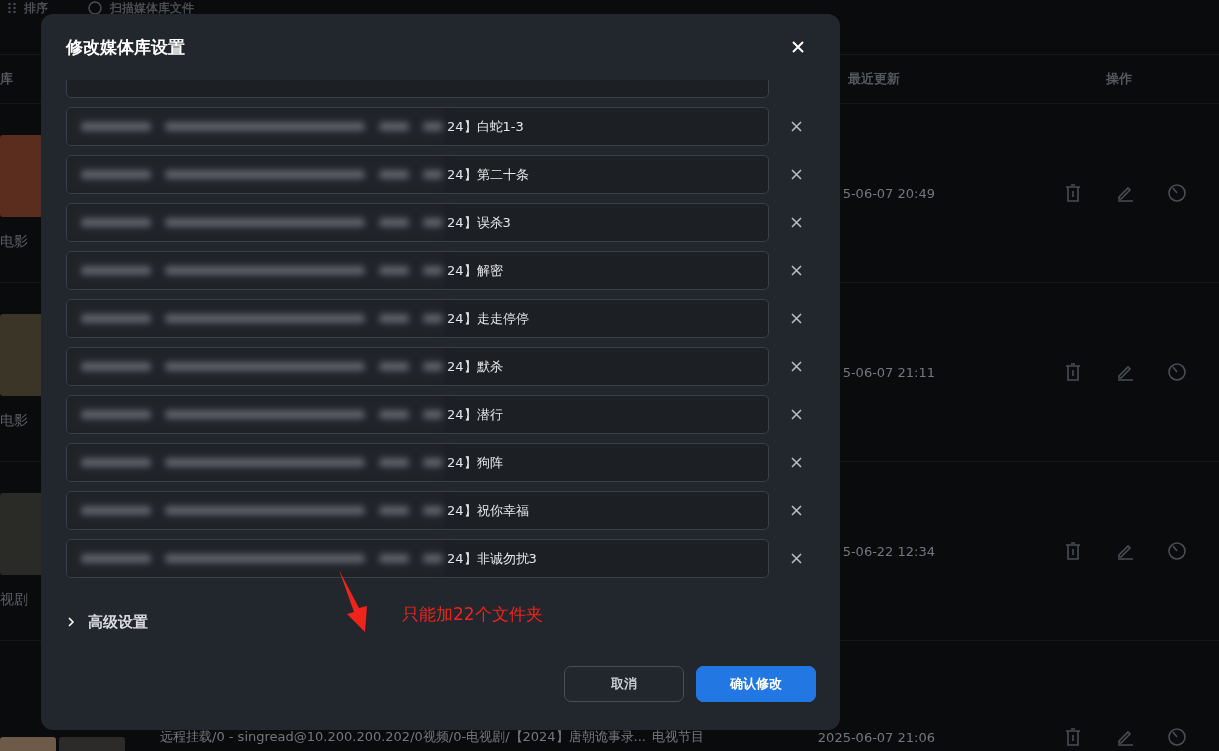 Image resolution: width=1219 pixels, height=751 pixels. I want to click on dialog-title: 修改媒体库设置, so click(125, 47).